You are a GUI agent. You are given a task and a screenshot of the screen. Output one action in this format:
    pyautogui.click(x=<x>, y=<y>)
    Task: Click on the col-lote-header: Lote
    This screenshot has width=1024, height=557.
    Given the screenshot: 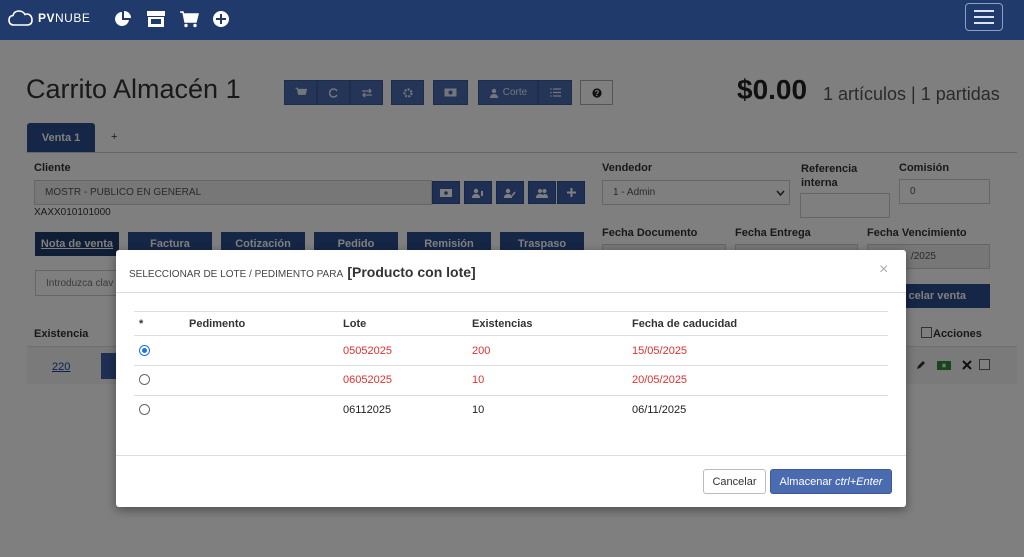 What is the action you would take?
    pyautogui.click(x=355, y=324)
    